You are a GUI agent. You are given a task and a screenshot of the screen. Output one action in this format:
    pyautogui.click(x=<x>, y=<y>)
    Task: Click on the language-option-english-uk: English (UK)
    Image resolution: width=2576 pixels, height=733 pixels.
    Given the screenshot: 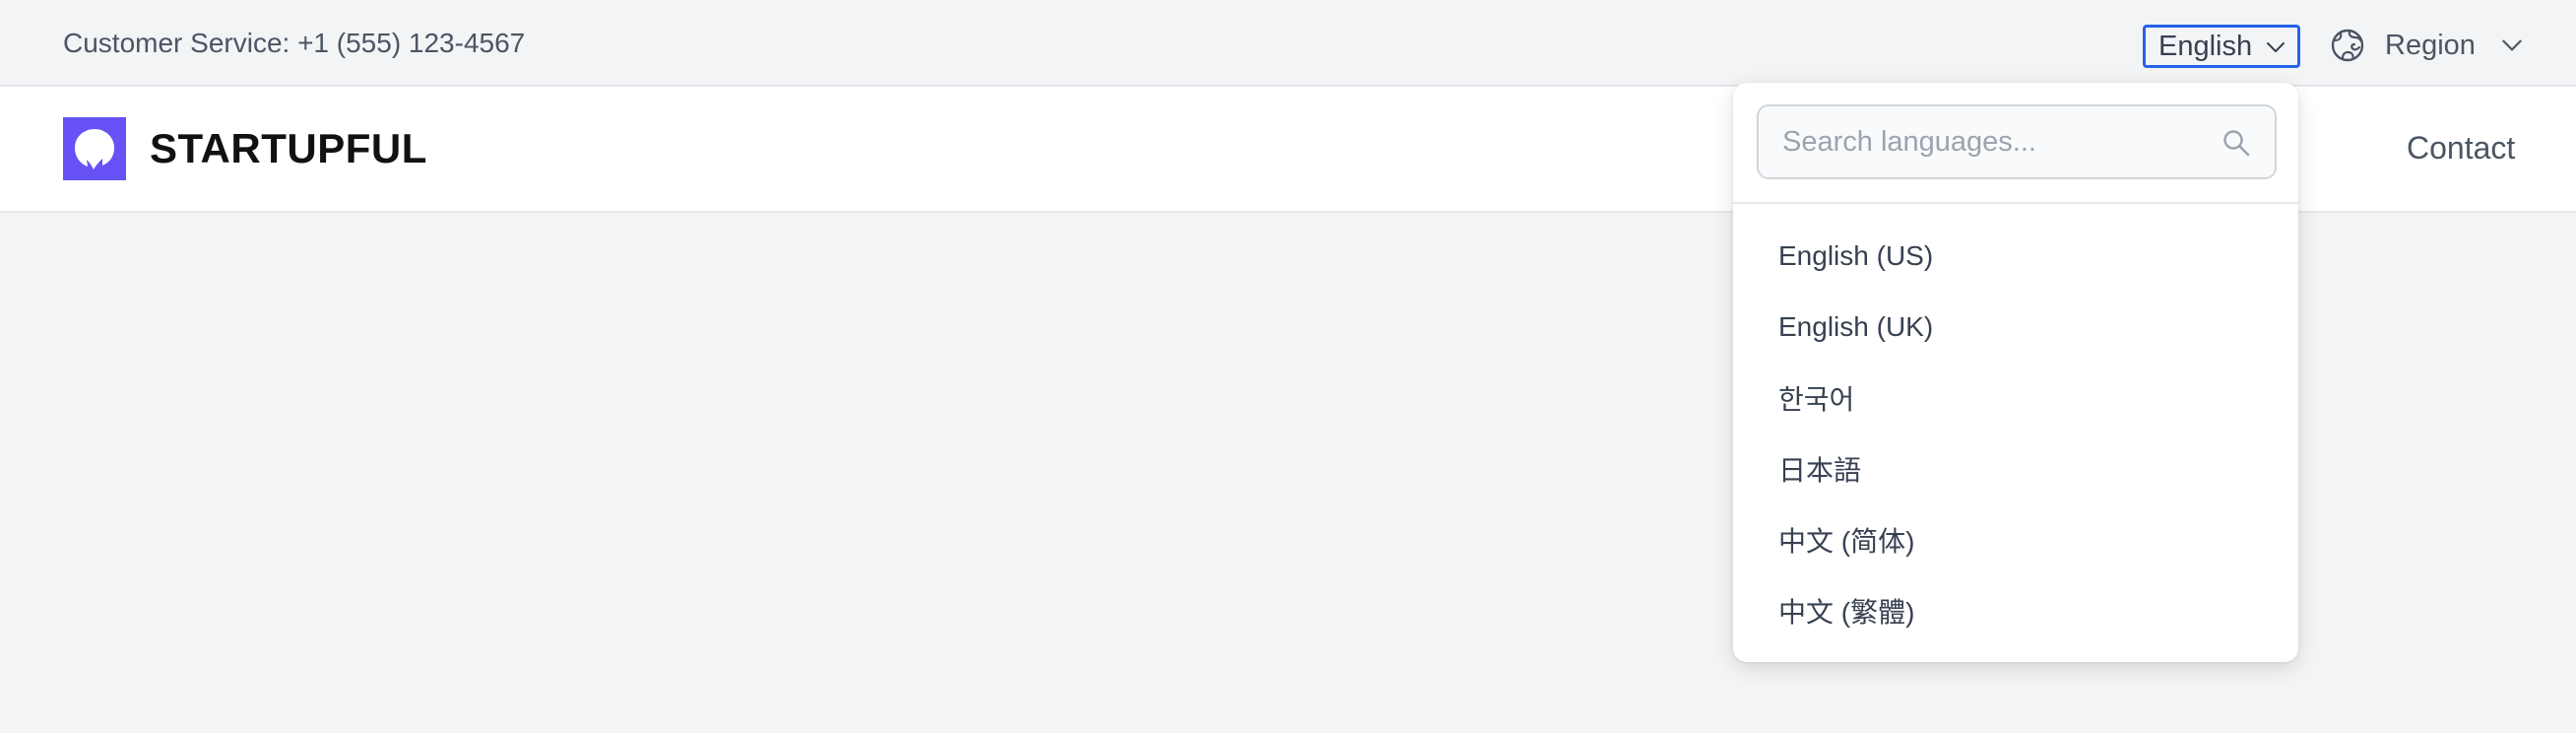 What is the action you would take?
    pyautogui.click(x=2015, y=327)
    